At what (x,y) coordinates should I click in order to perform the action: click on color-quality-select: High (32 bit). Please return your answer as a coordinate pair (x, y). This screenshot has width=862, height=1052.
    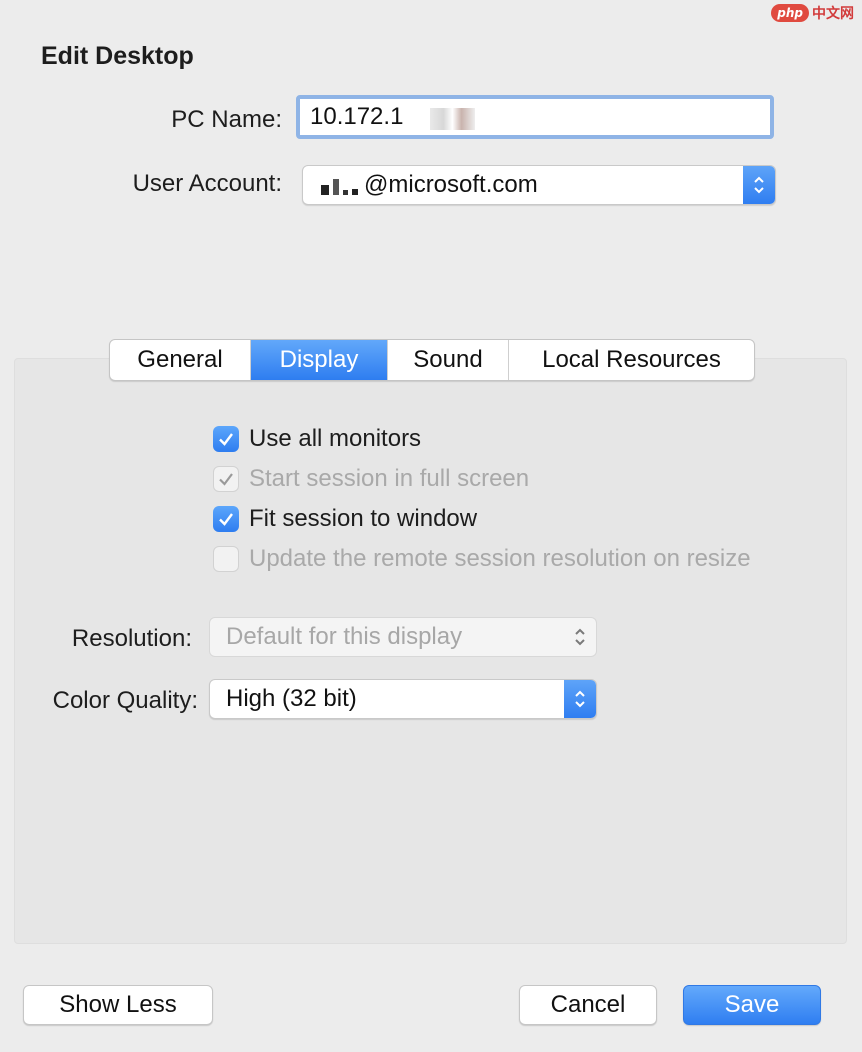
    Looking at the image, I should click on (403, 699).